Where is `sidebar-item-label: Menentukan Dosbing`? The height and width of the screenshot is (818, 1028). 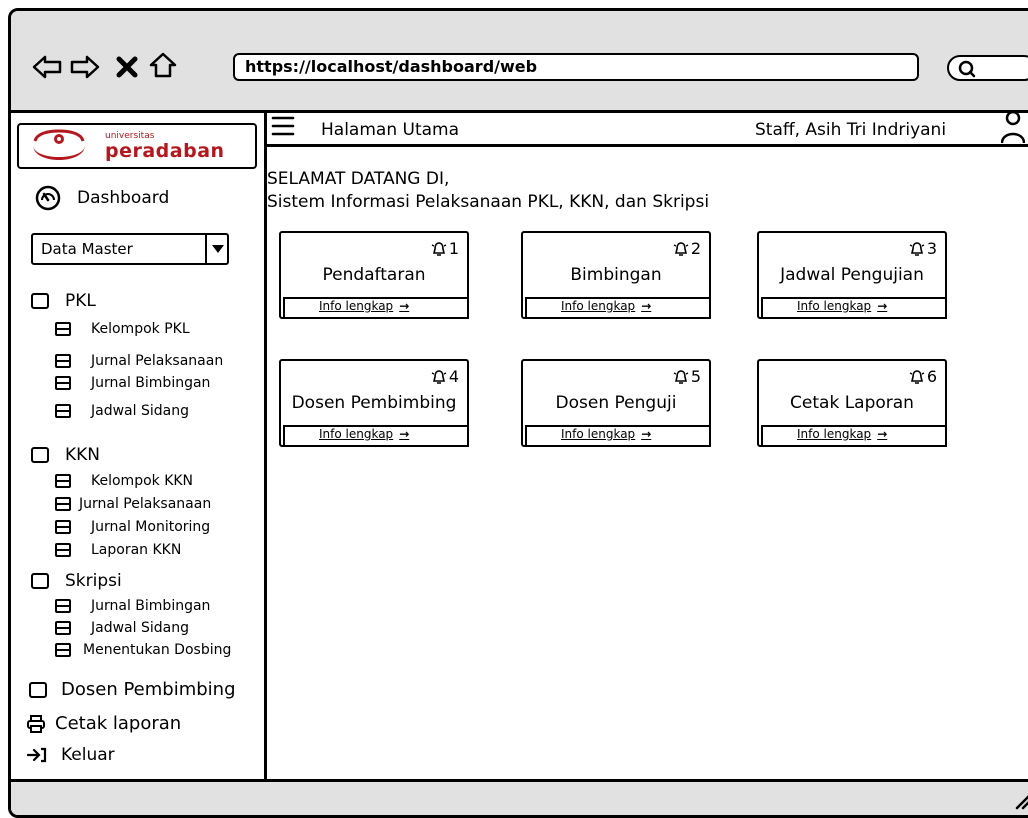
sidebar-item-label: Menentukan Dosbing is located at coordinates (157, 650).